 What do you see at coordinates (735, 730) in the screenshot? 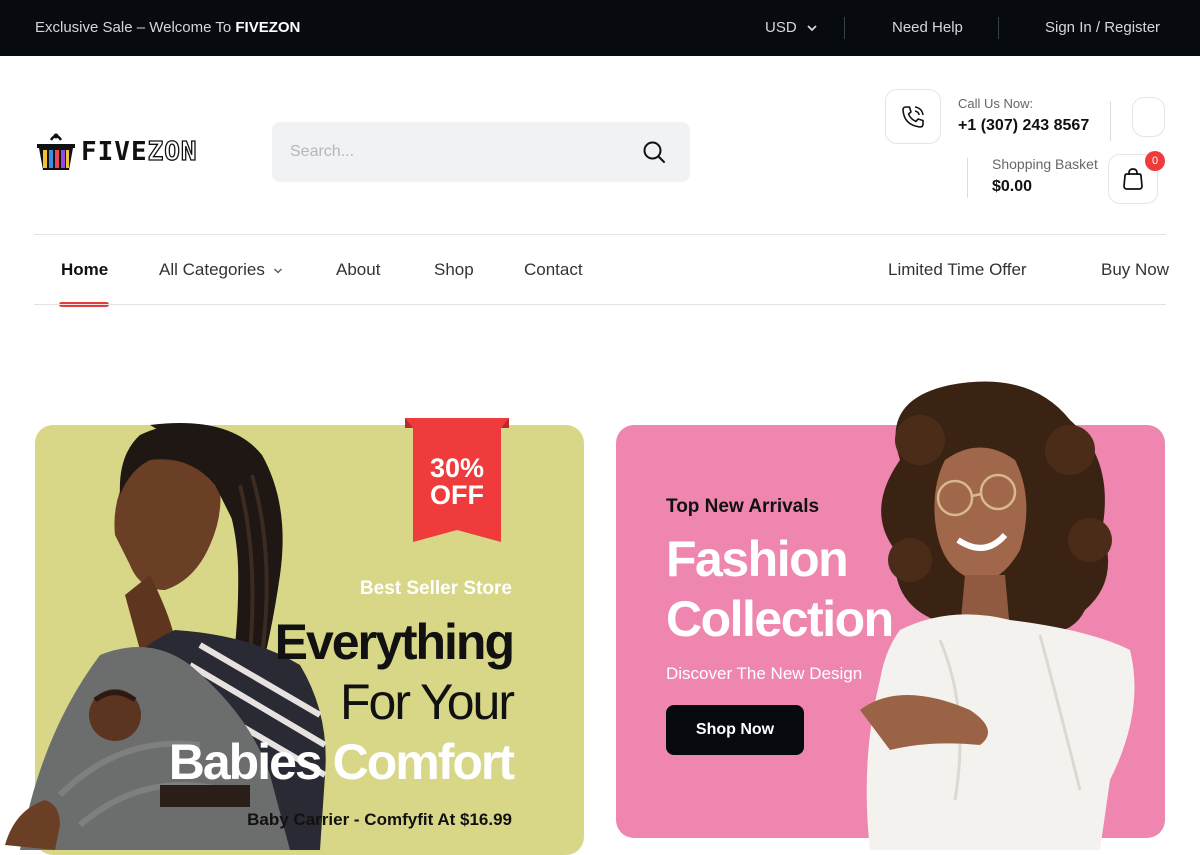
I see `shop-now-button: Shop Now` at bounding box center [735, 730].